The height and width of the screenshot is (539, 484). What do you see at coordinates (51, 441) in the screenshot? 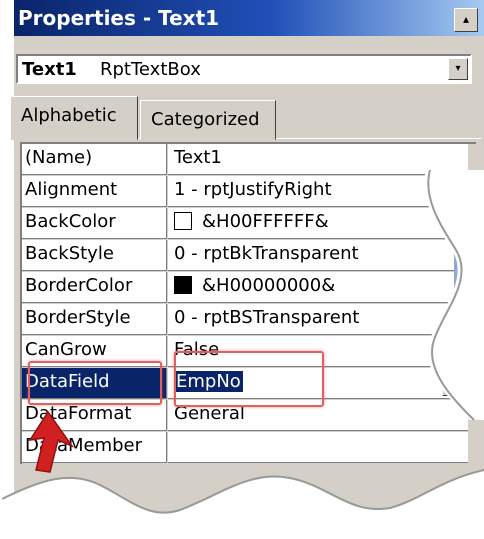
I see `annotation-arrow-icon` at bounding box center [51, 441].